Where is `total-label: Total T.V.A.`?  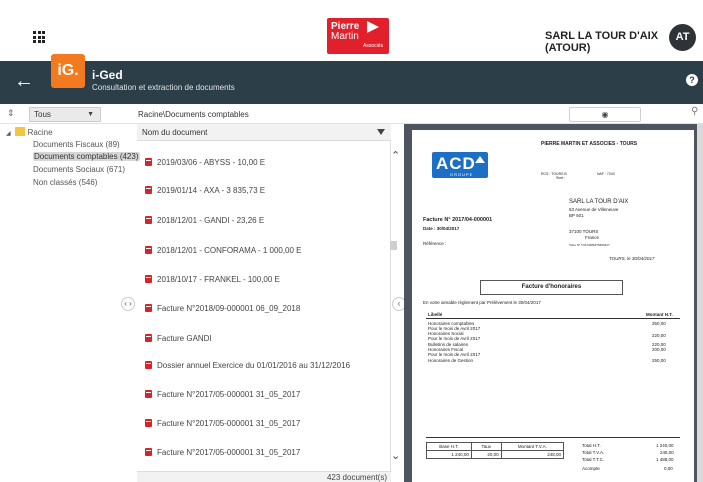
total-label: Total T.V.A. is located at coordinates (593, 452).